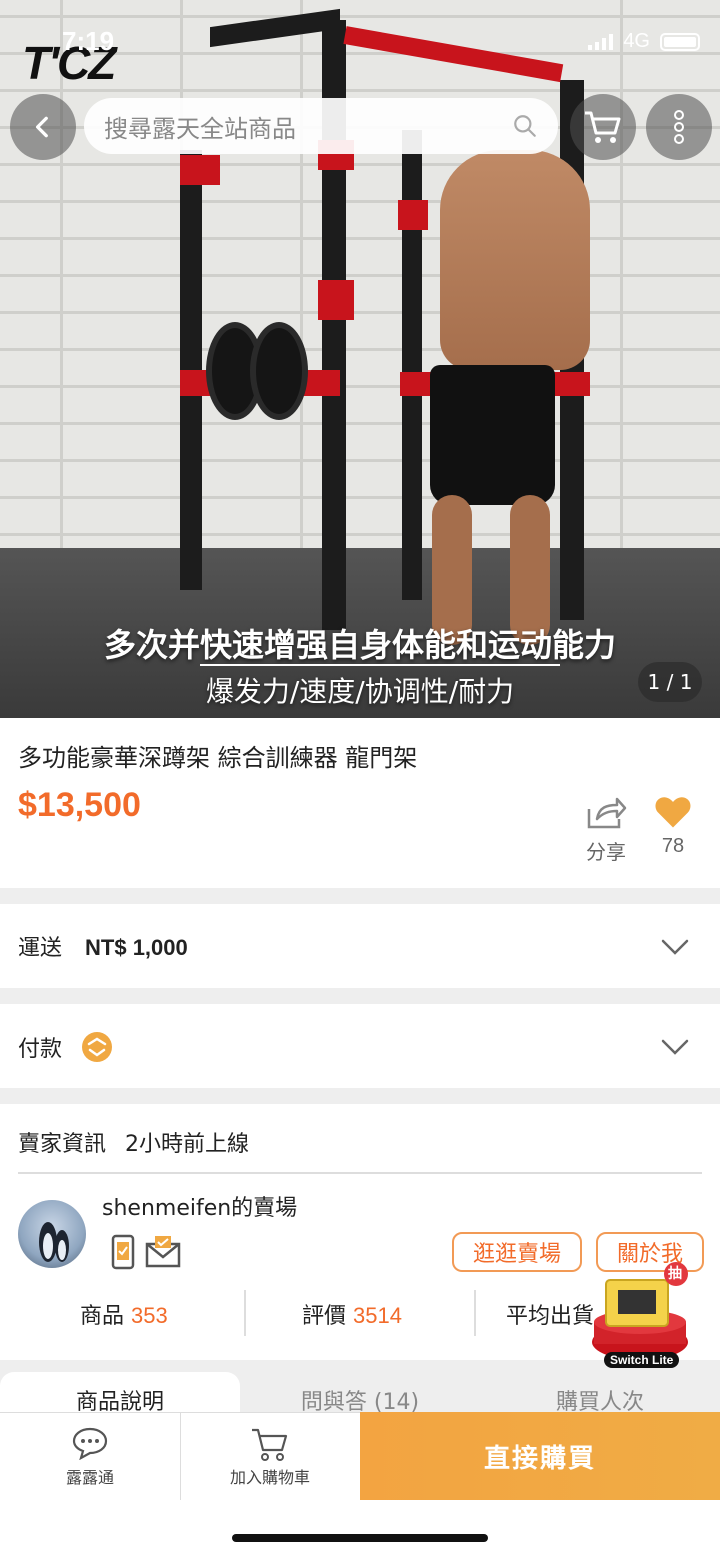  I want to click on caption-divider, so click(380, 665).